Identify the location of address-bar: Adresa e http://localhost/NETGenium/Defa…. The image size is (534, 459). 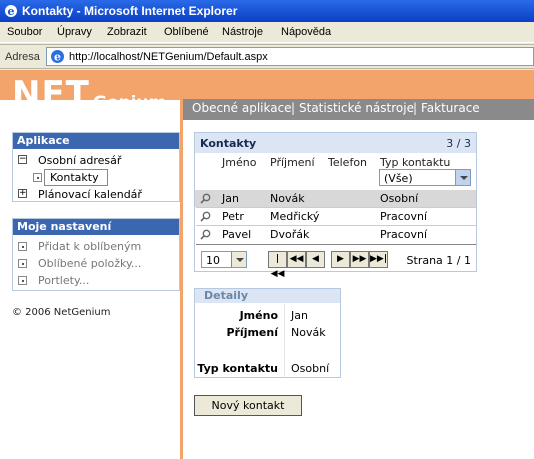
(267, 56).